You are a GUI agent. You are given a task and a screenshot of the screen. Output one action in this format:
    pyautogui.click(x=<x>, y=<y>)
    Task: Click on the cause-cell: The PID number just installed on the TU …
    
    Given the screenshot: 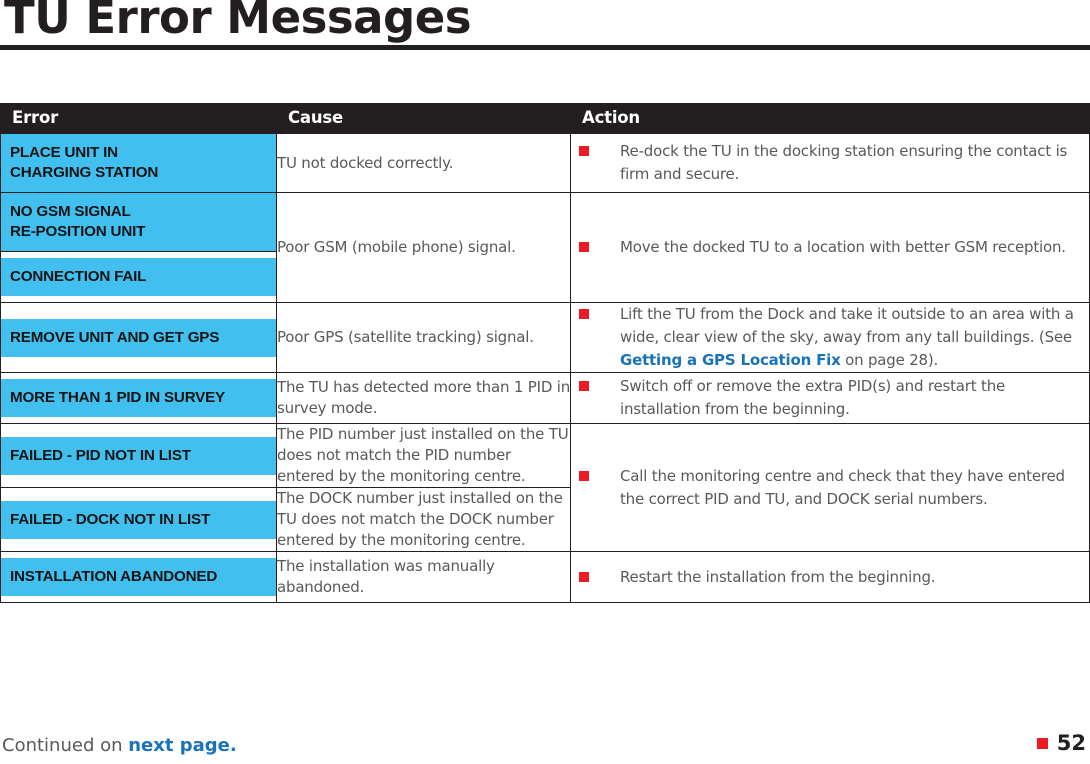 What is the action you would take?
    pyautogui.click(x=423, y=455)
    